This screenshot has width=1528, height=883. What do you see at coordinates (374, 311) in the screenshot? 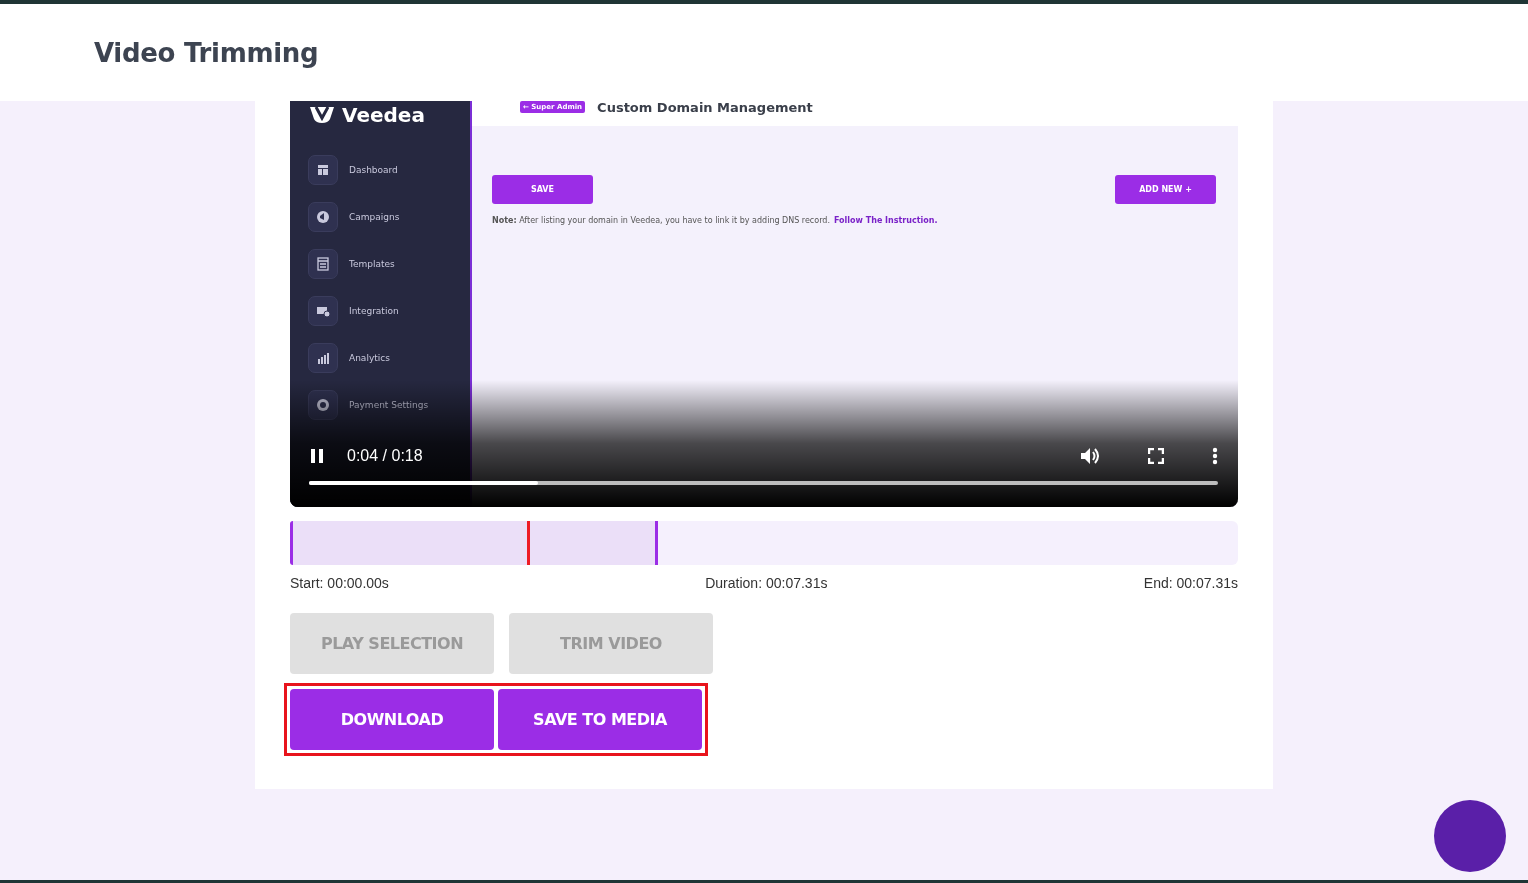
I see `sidebar-item: Integration` at bounding box center [374, 311].